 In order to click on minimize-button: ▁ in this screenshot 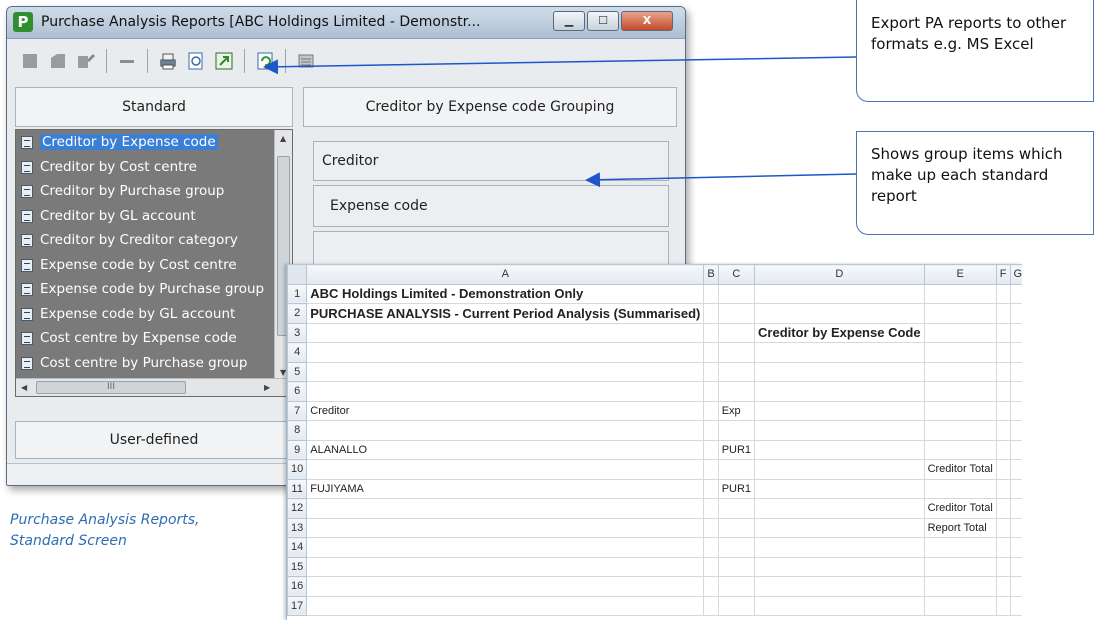, I will do `click(569, 21)`.